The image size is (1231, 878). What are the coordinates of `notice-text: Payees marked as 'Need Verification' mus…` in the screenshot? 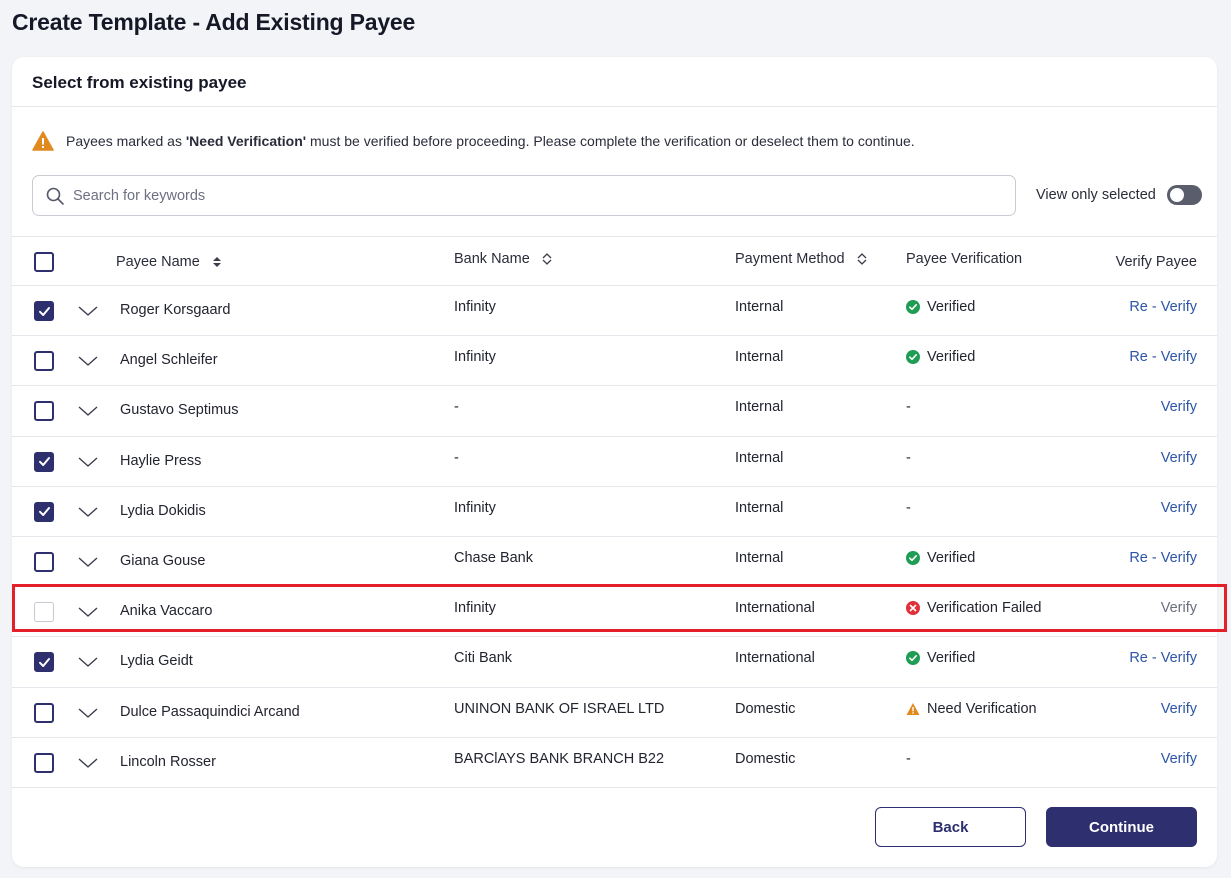 It's located at (490, 141).